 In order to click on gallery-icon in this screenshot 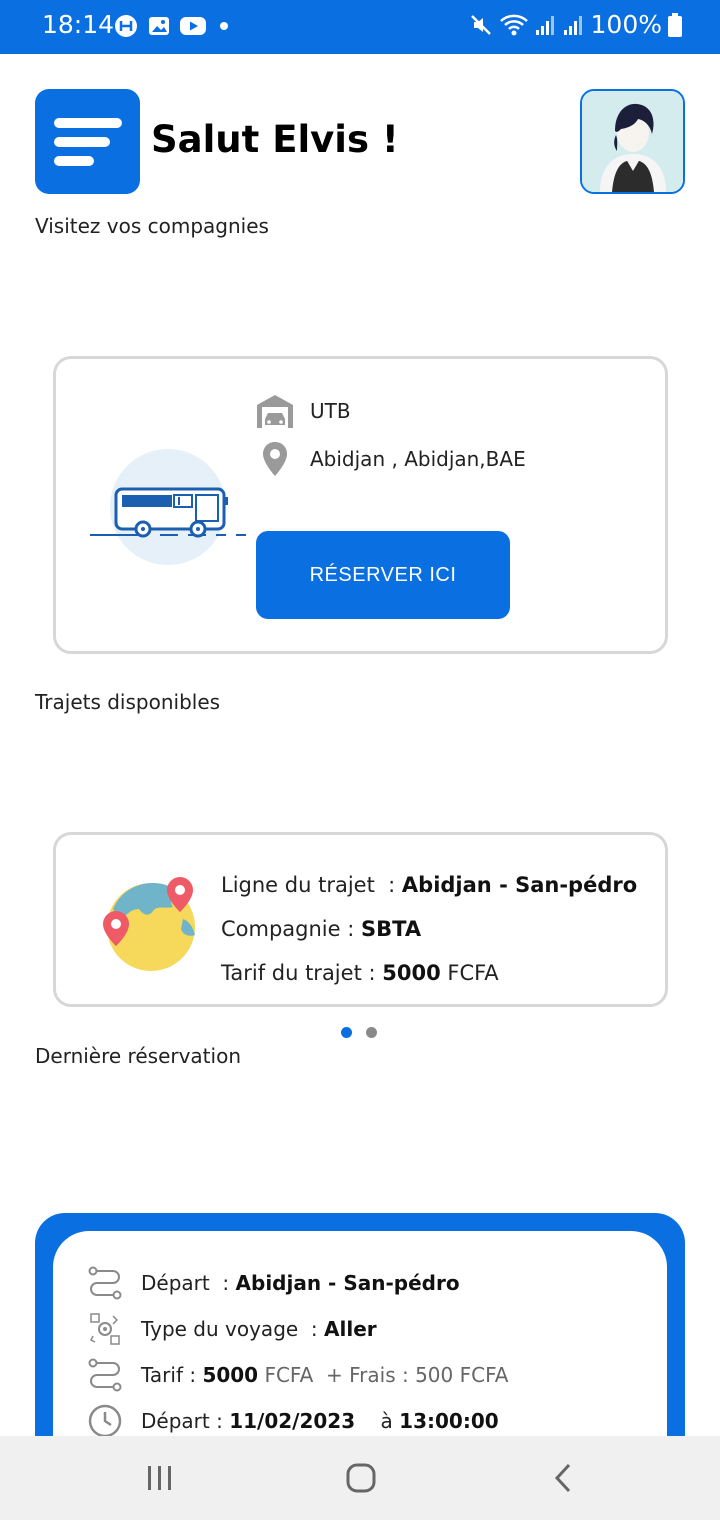, I will do `click(159, 26)`.